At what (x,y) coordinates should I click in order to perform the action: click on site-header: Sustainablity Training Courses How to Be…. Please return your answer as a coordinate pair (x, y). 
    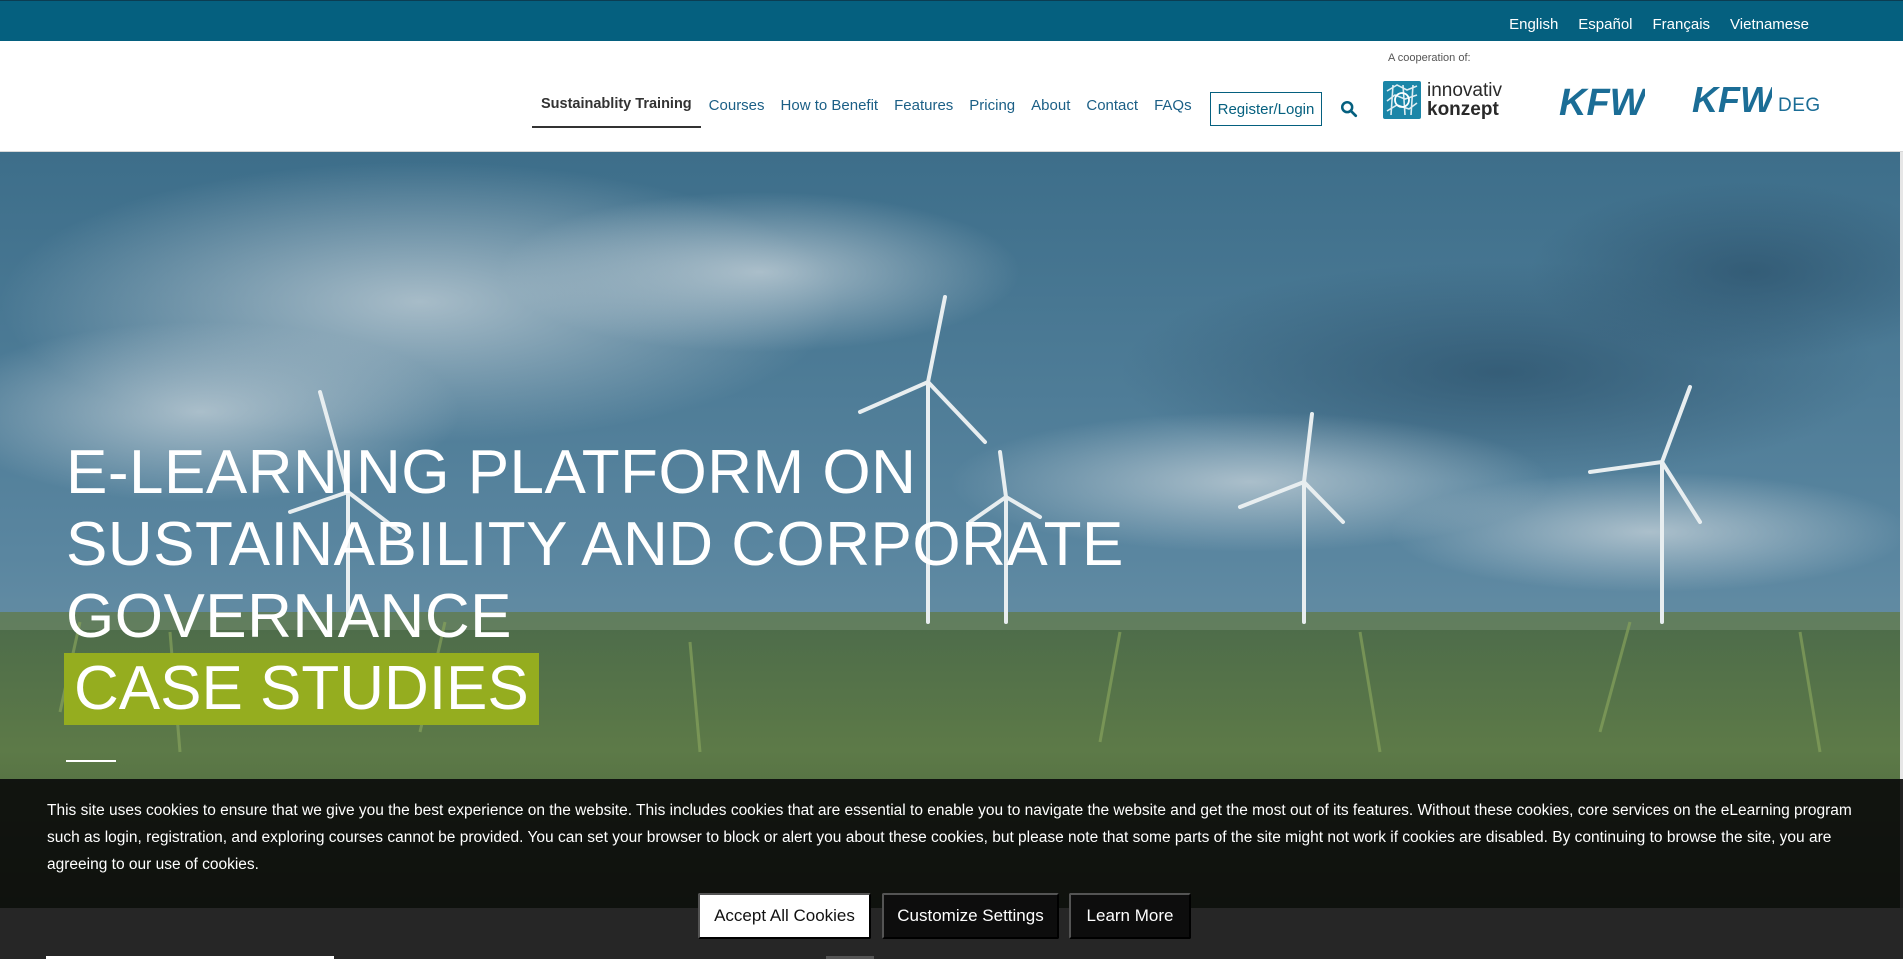
    Looking at the image, I should click on (951, 96).